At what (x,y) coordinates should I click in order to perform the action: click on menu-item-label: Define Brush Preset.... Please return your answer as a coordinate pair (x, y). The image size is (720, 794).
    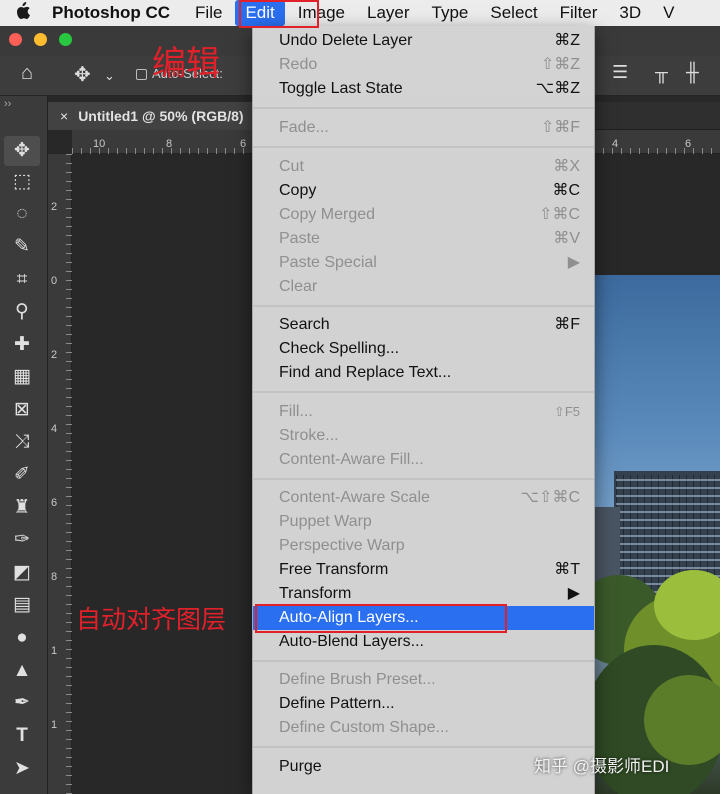
    Looking at the image, I should click on (357, 679).